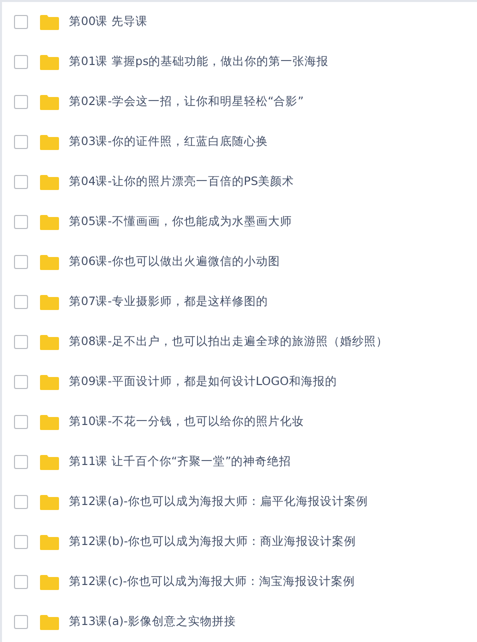 The width and height of the screenshot is (477, 642). I want to click on folder-name: 第08课-足不出户，也可以拍出走遍全球的旅游照（婚纱照）, so click(228, 342).